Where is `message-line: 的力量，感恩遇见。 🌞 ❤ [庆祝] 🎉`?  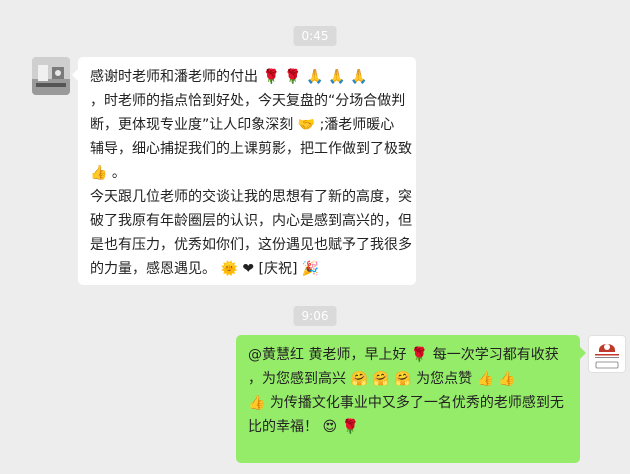 message-line: 的力量，感恩遇见。 🌞 ❤ [庆祝] 🎉 is located at coordinates (205, 269).